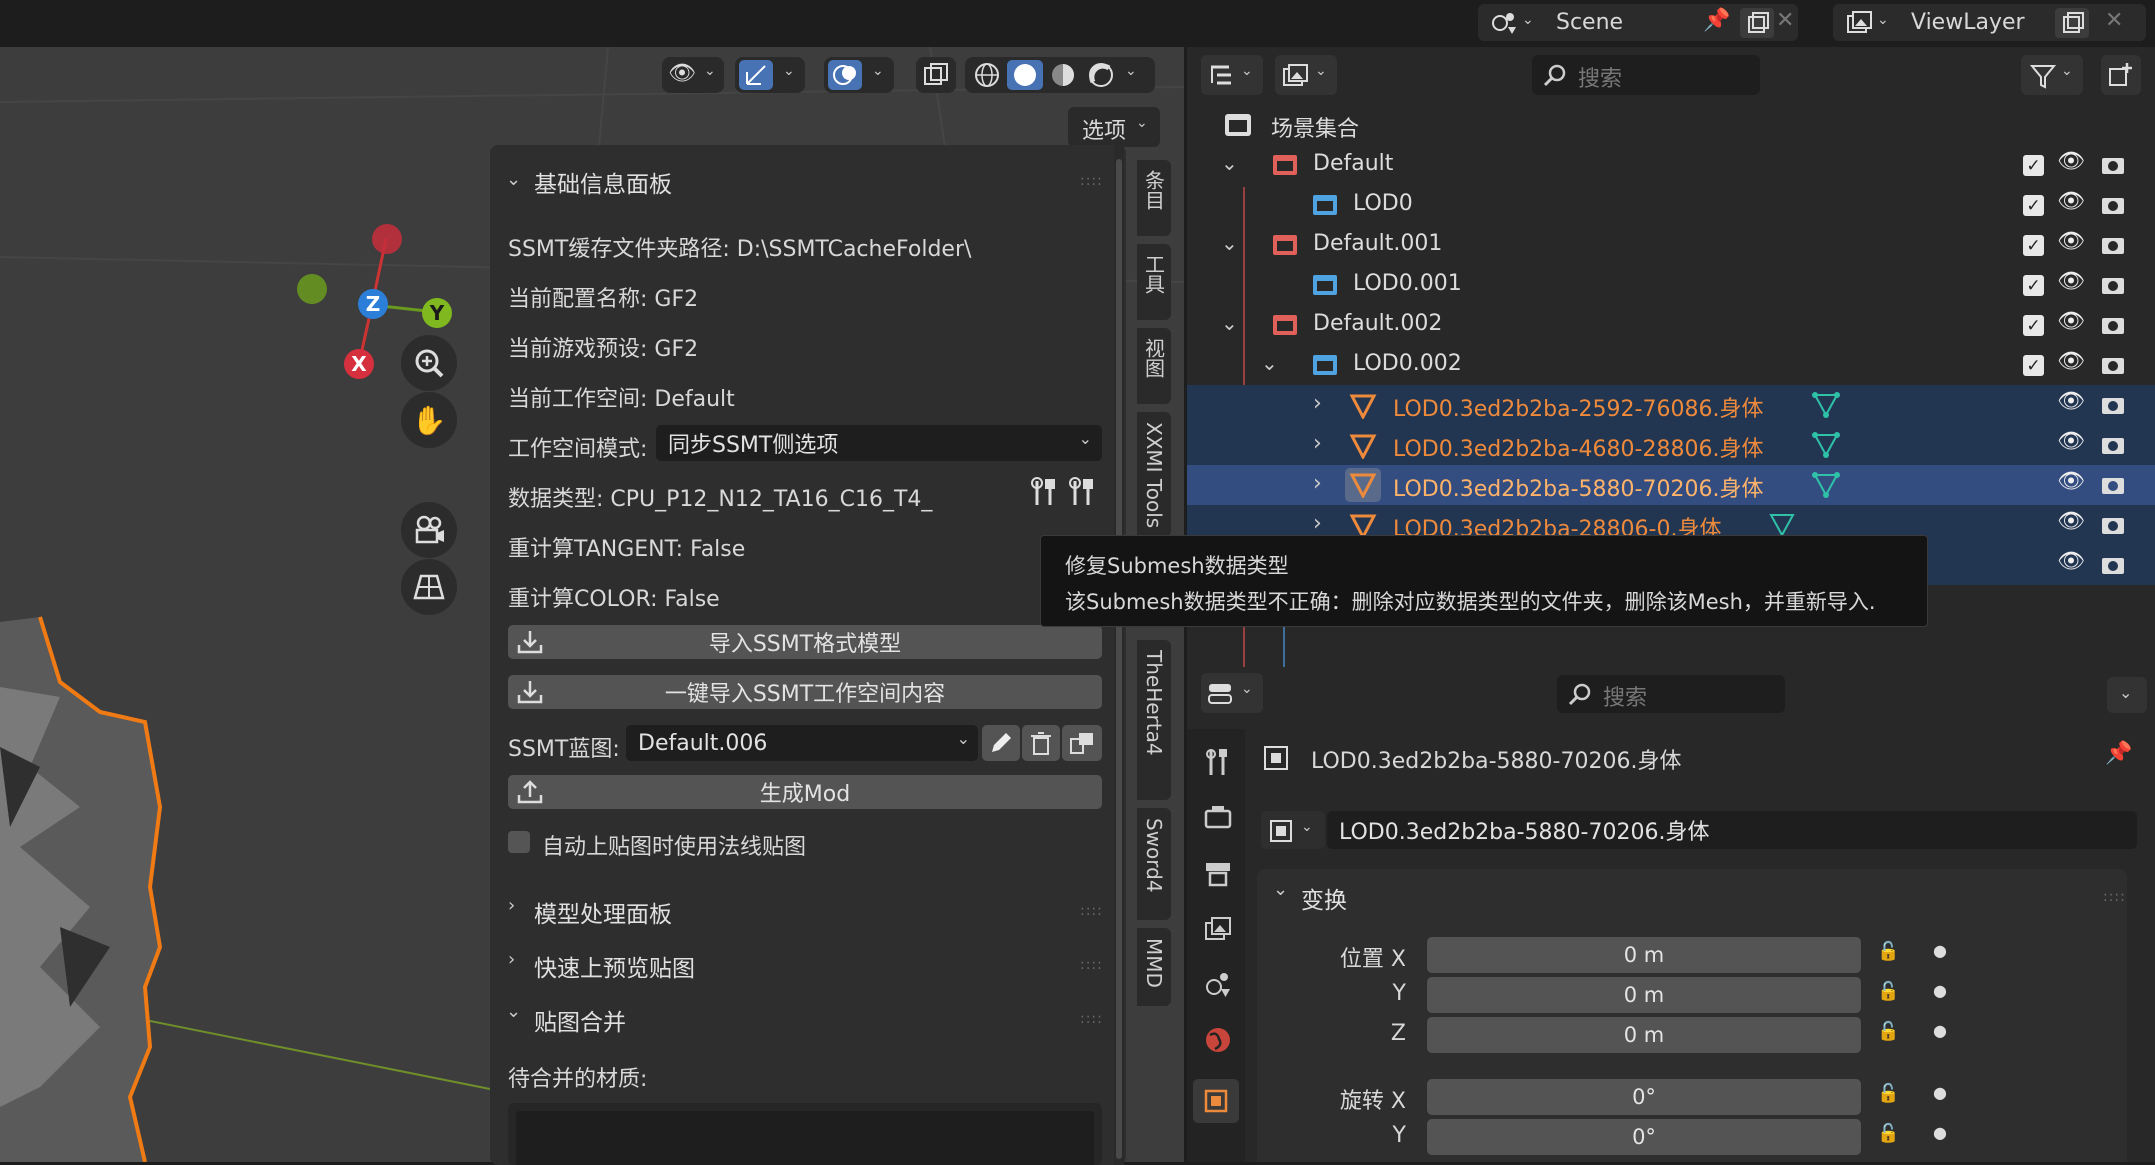 The height and width of the screenshot is (1165, 2155). What do you see at coordinates (1671, 125) in the screenshot?
I see `scene-collection-row: 场景集合` at bounding box center [1671, 125].